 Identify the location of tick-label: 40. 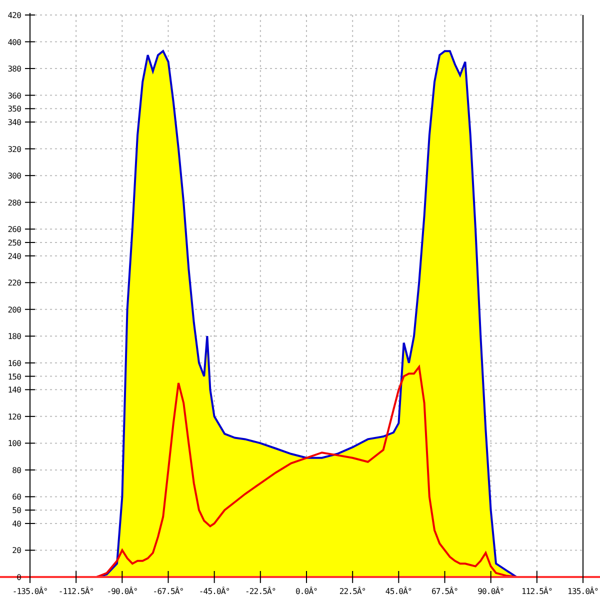
(16, 523).